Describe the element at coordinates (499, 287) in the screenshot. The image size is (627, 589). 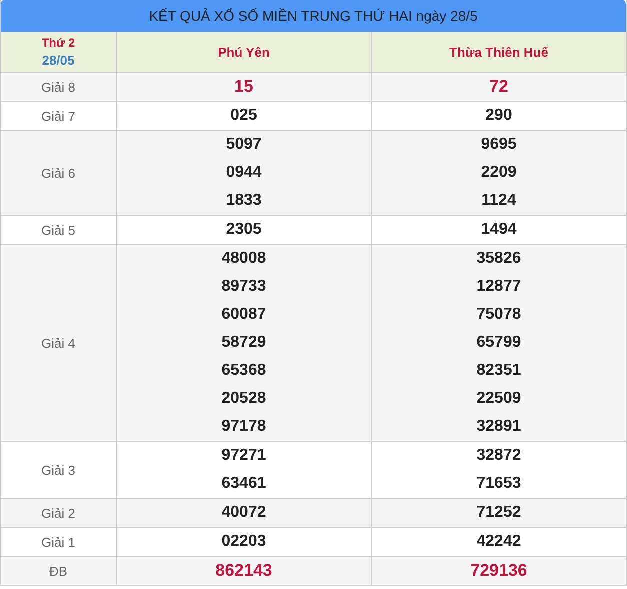
I see `result-number: 12877` at that location.